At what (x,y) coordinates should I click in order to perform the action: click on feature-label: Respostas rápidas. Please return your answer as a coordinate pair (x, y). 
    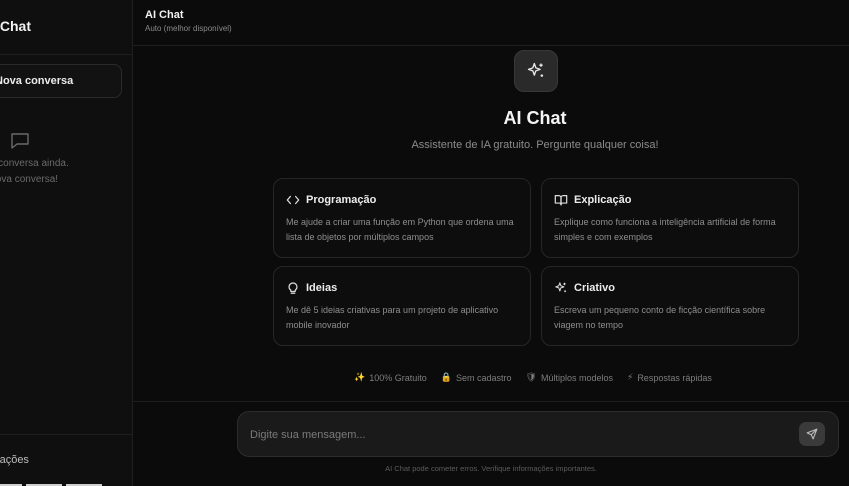
    Looking at the image, I should click on (674, 377).